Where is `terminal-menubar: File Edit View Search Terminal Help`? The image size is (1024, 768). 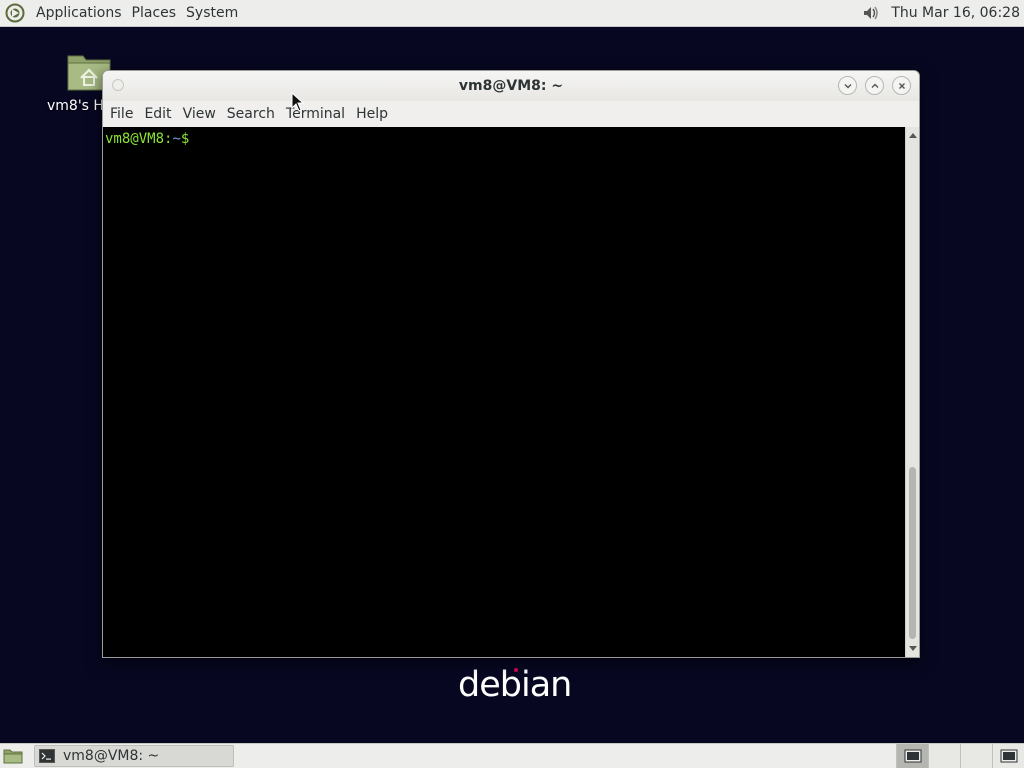 terminal-menubar: File Edit View Search Terminal Help is located at coordinates (511, 114).